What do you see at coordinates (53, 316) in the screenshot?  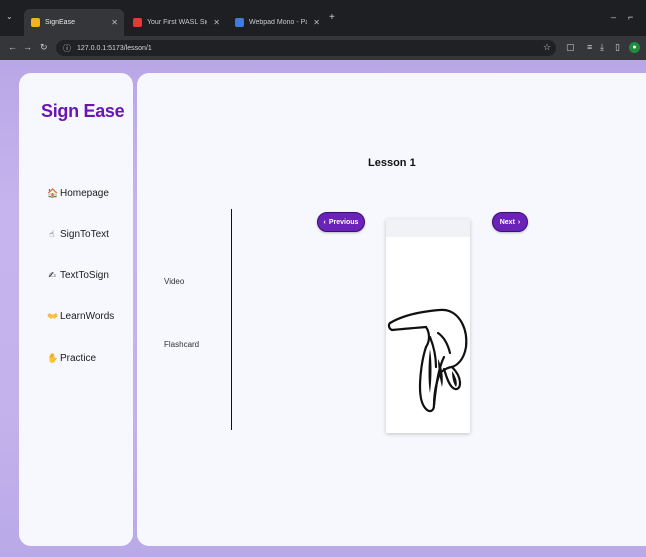 I see `learn-words-icon: 👐` at bounding box center [53, 316].